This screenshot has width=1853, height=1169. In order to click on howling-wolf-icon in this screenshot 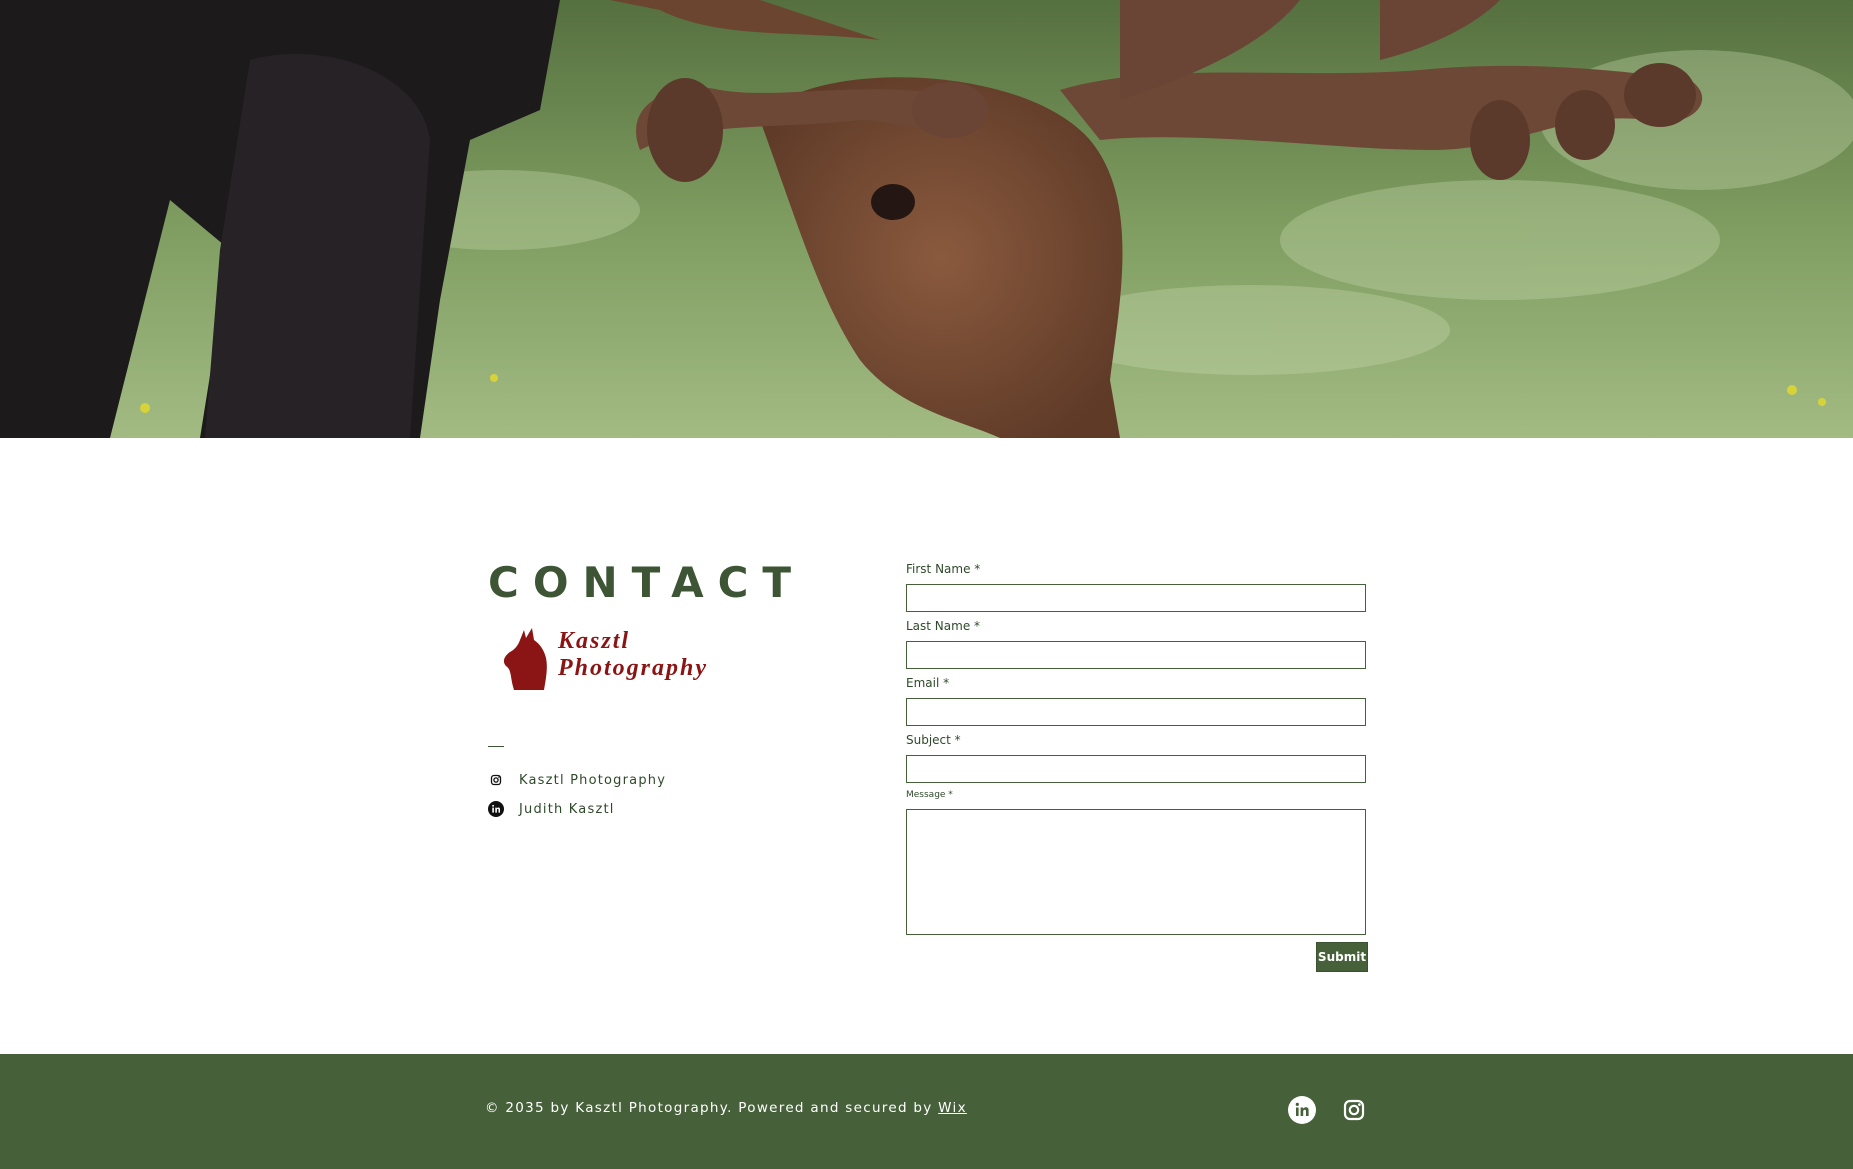, I will do `click(525, 659)`.